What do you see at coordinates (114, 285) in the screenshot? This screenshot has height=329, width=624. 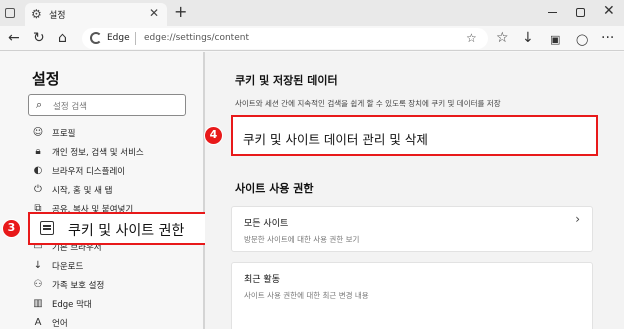 I see `sidebar-item-family: ⚇ 가족 보호 설정` at bounding box center [114, 285].